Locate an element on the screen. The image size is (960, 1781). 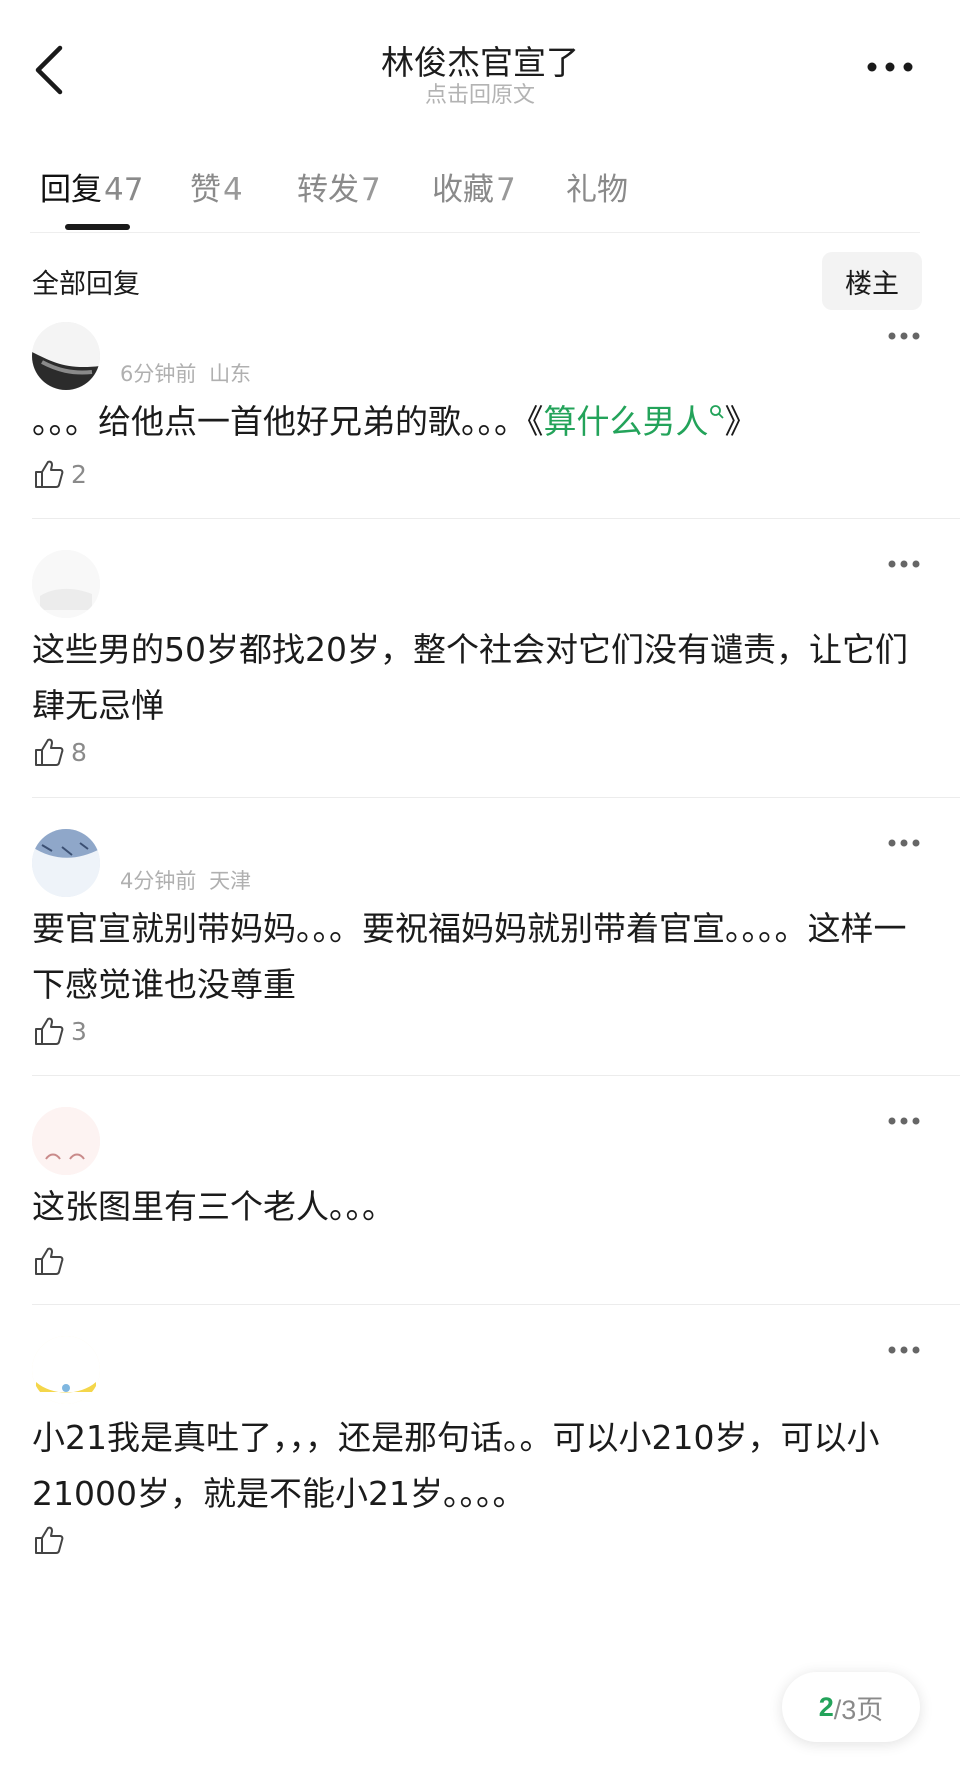
like-button: 3 is located at coordinates (60, 1031).